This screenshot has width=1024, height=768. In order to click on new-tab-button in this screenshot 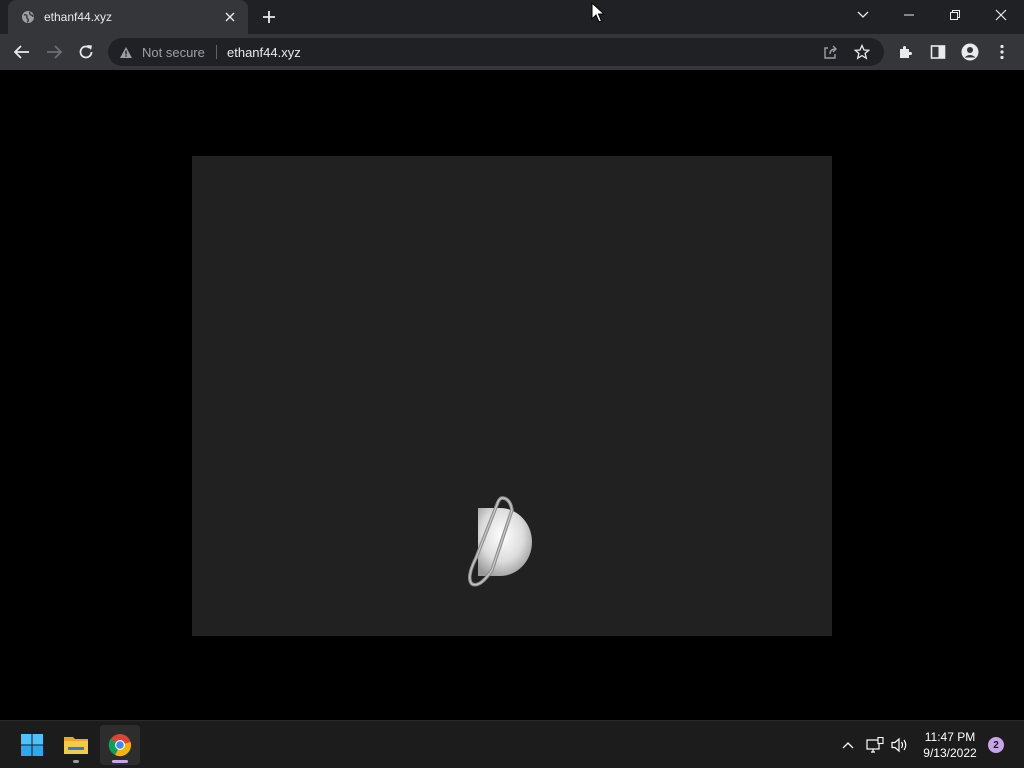, I will do `click(269, 17)`.